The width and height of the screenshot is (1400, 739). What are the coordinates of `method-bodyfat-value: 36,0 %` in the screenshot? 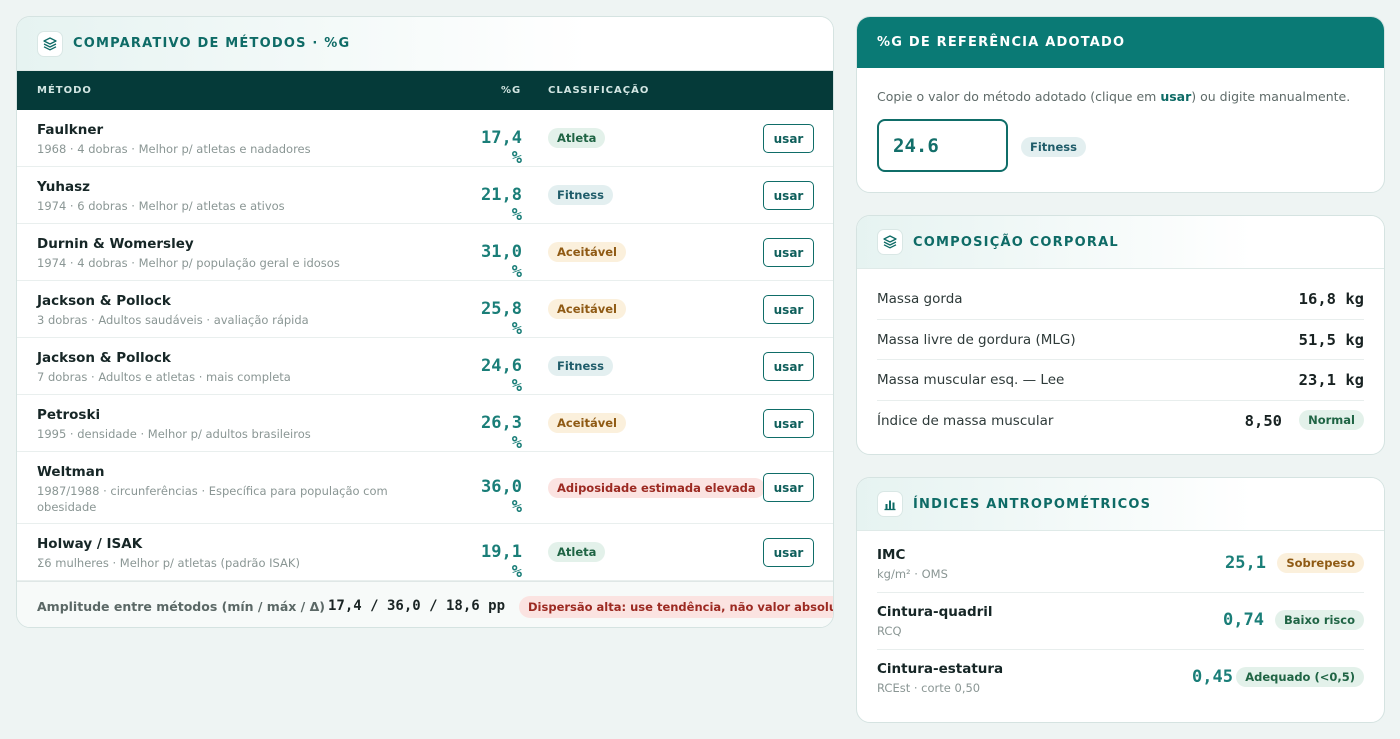 It's located at (501, 497).